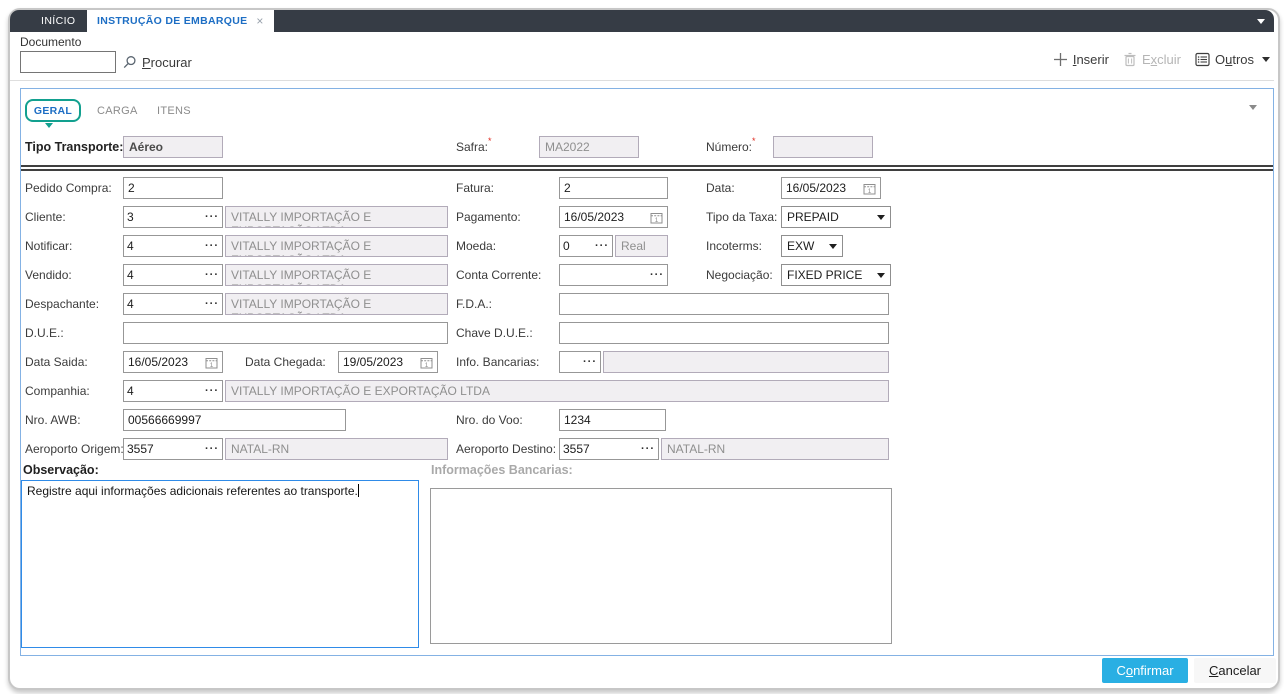 The width and height of the screenshot is (1284, 694). Describe the element at coordinates (648, 449) in the screenshot. I see `aeroporto-destino-lookup-dots-icon: ···` at that location.